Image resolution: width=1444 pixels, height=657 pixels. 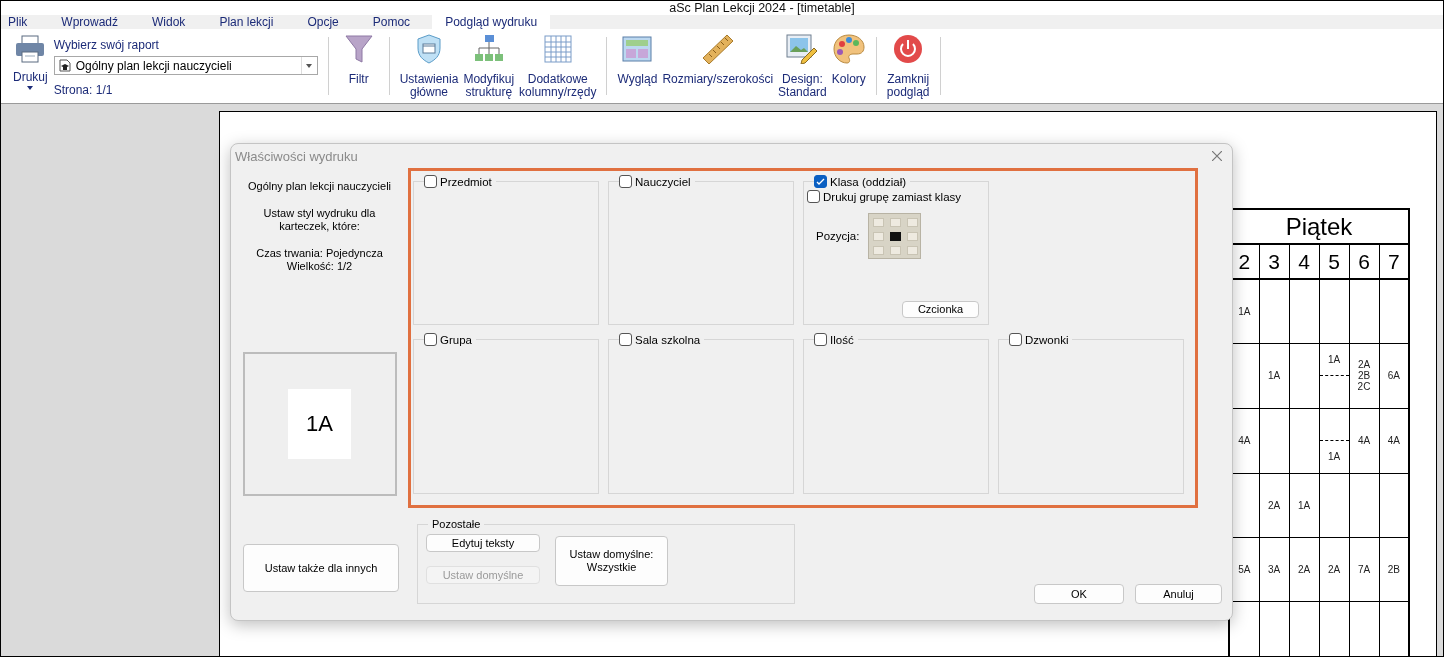 What do you see at coordinates (802, 49) in the screenshot?
I see `picture-pencil-icon` at bounding box center [802, 49].